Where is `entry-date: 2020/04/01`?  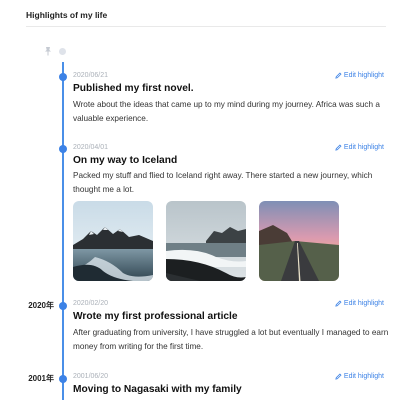
entry-date: 2020/04/01 is located at coordinates (91, 147).